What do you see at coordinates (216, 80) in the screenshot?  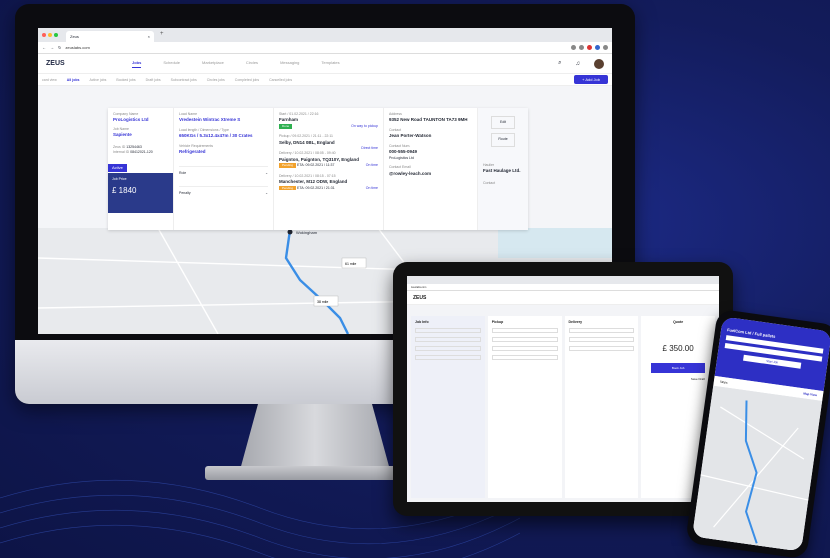 I see `tab-circles-jobs: Circles jobs` at bounding box center [216, 80].